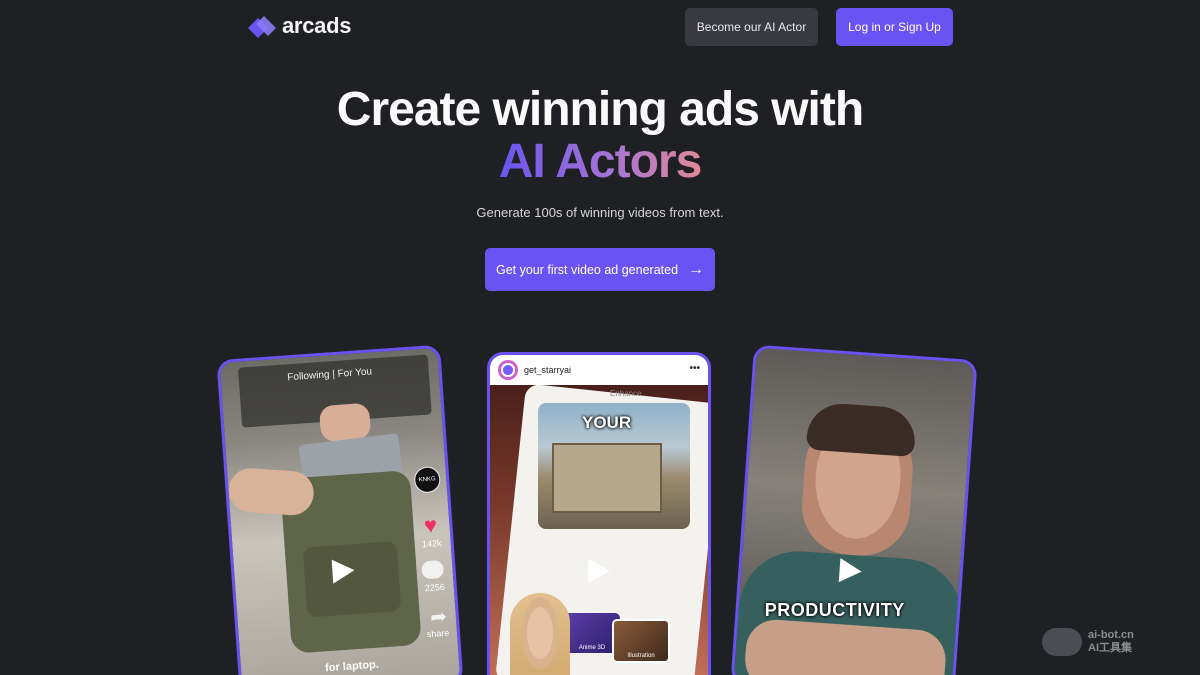  I want to click on arrow-right-icon: →, so click(696, 269).